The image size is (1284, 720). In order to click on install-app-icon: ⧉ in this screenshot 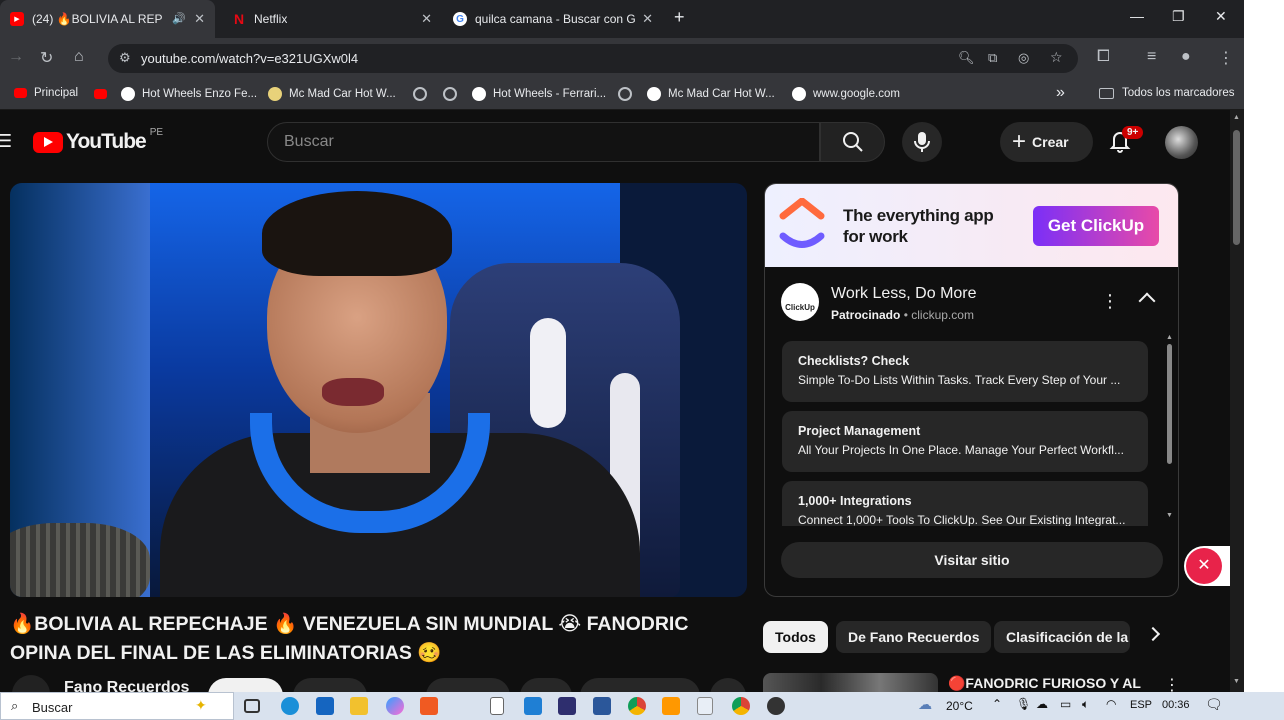, I will do `click(992, 58)`.